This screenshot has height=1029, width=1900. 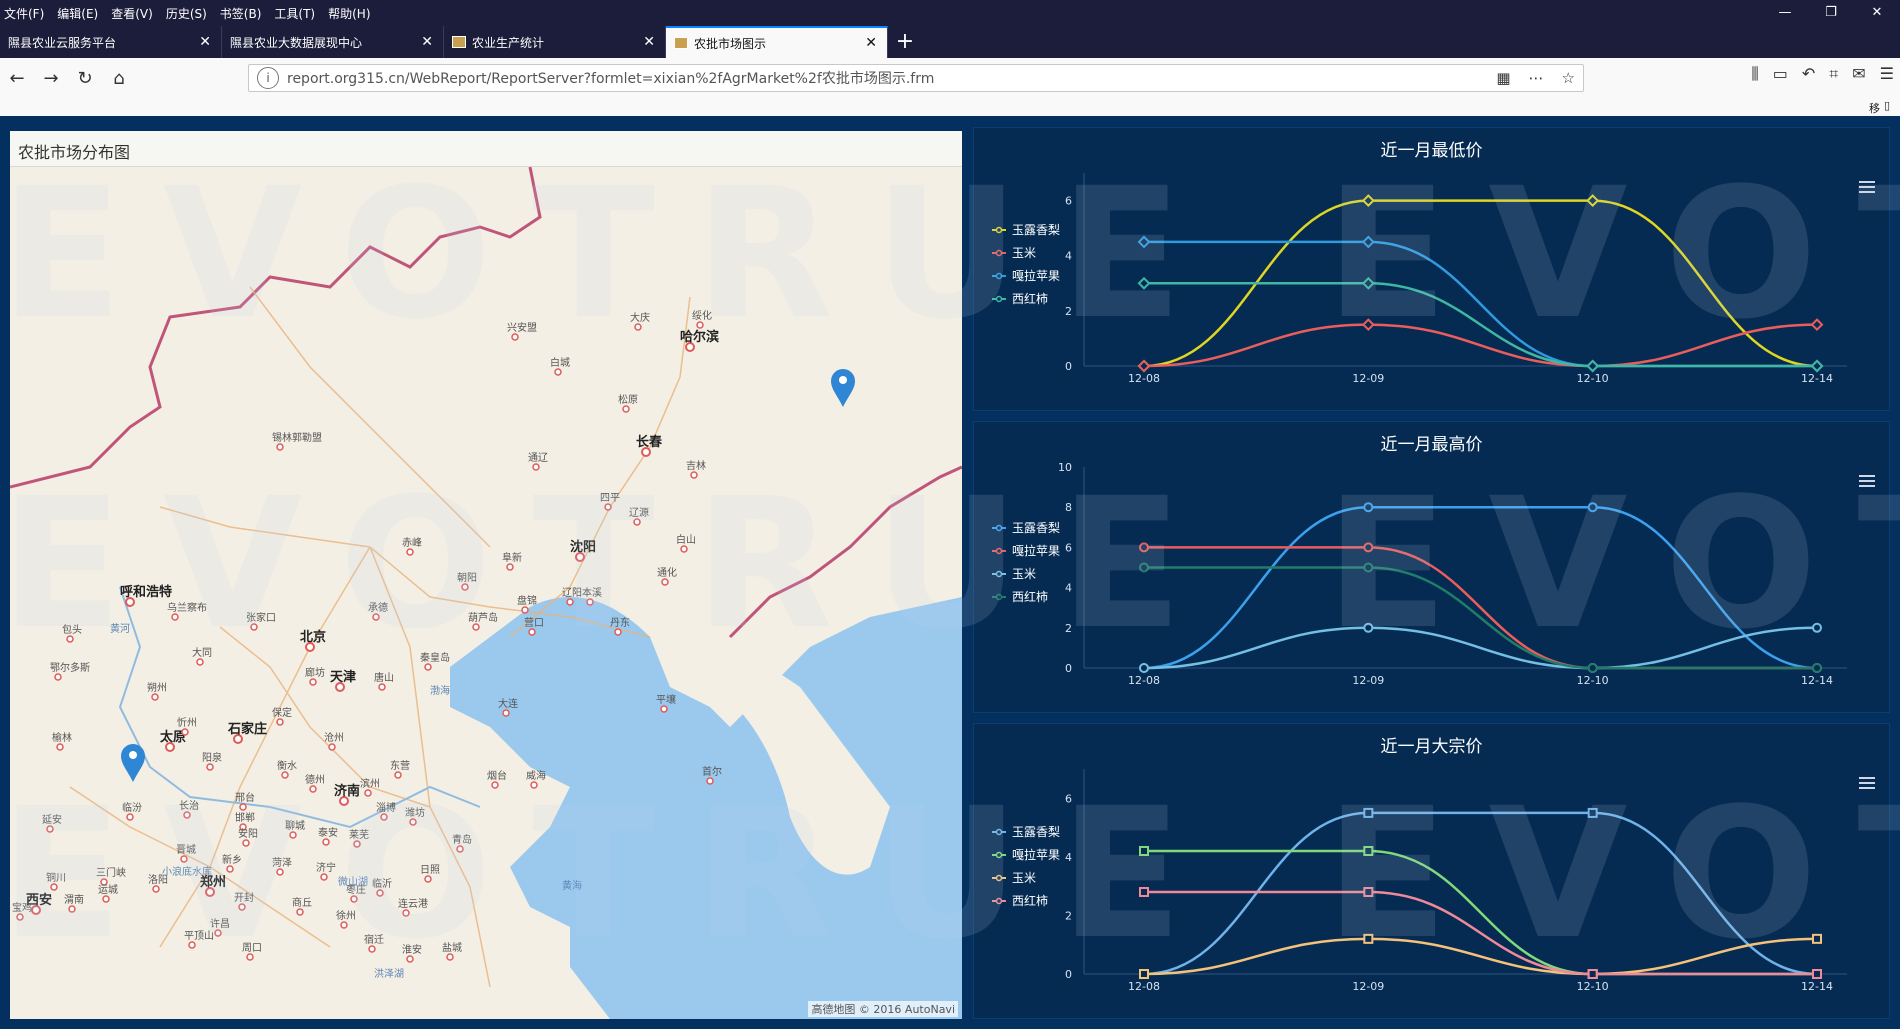 I want to click on minimize-button: —, so click(x=1785, y=13).